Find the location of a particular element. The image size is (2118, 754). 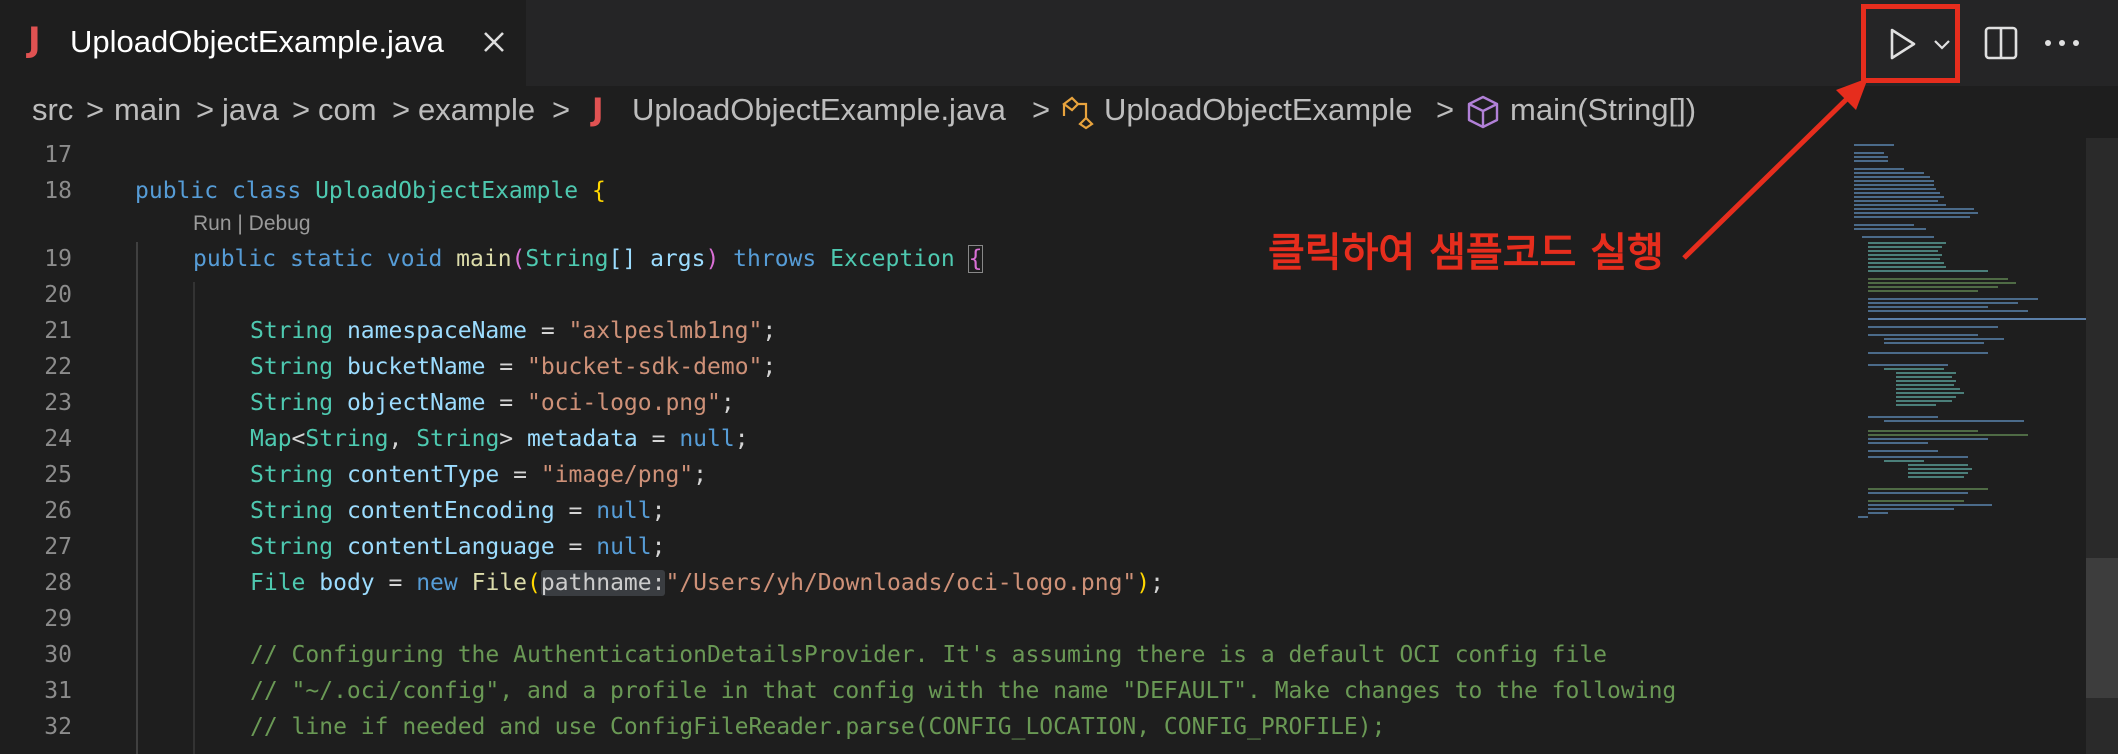

more-icon is located at coordinates (2062, 43).